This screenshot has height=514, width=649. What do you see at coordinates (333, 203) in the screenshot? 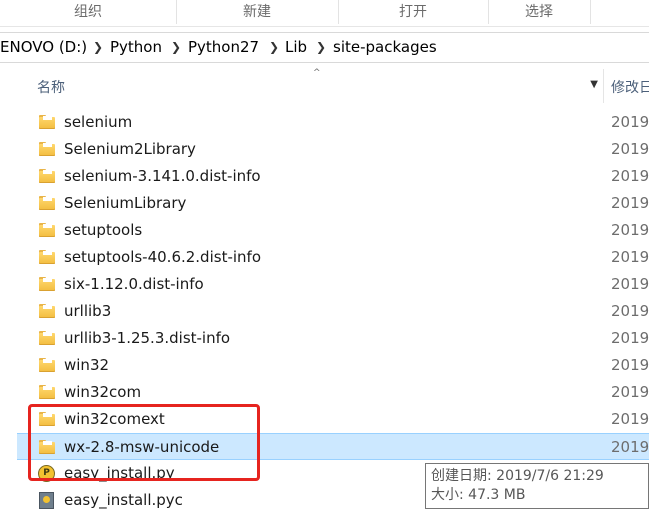
I see `list-item: SeleniumLibrary 2019/` at bounding box center [333, 203].